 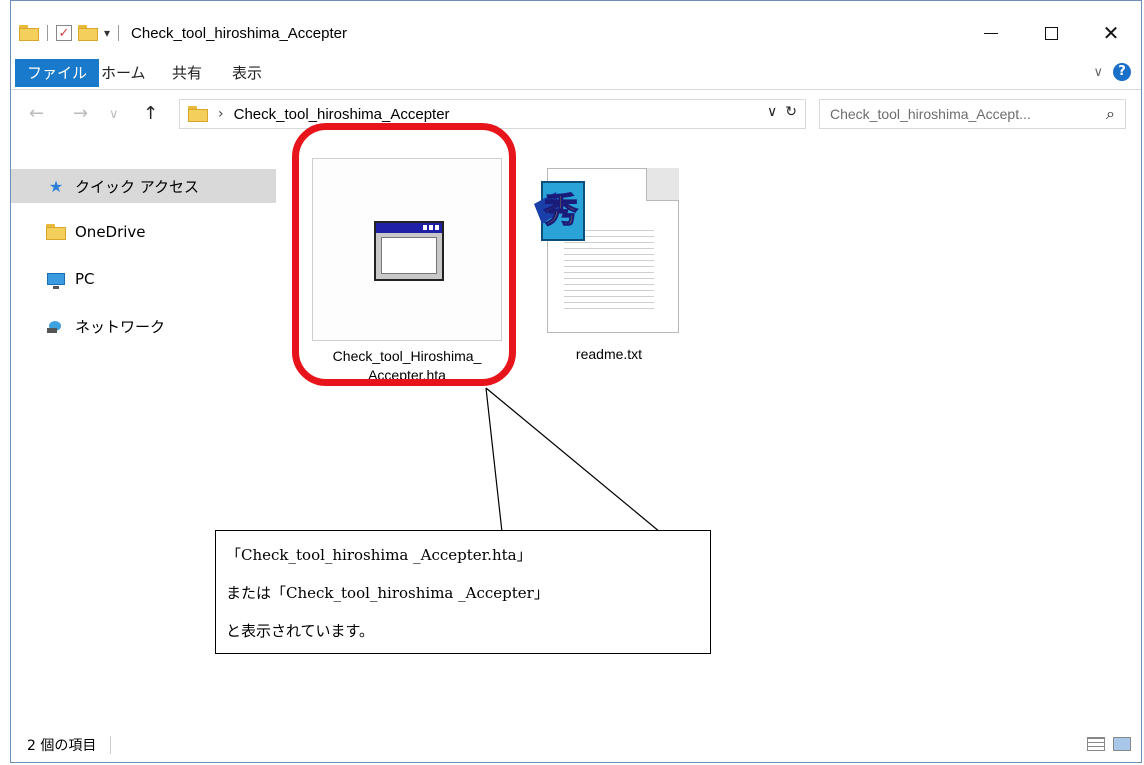 What do you see at coordinates (492, 114) in the screenshot?
I see `address-bar: › Check_tool_hiroshima_Accepter ∨ ↻` at bounding box center [492, 114].